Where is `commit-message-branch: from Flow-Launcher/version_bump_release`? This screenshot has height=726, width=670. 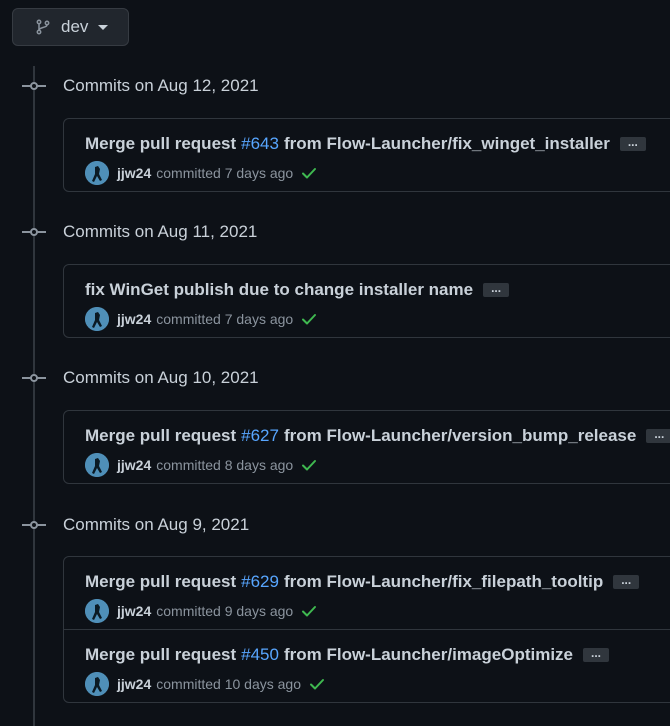 commit-message-branch: from Flow-Launcher/version_bump_release is located at coordinates (460, 436).